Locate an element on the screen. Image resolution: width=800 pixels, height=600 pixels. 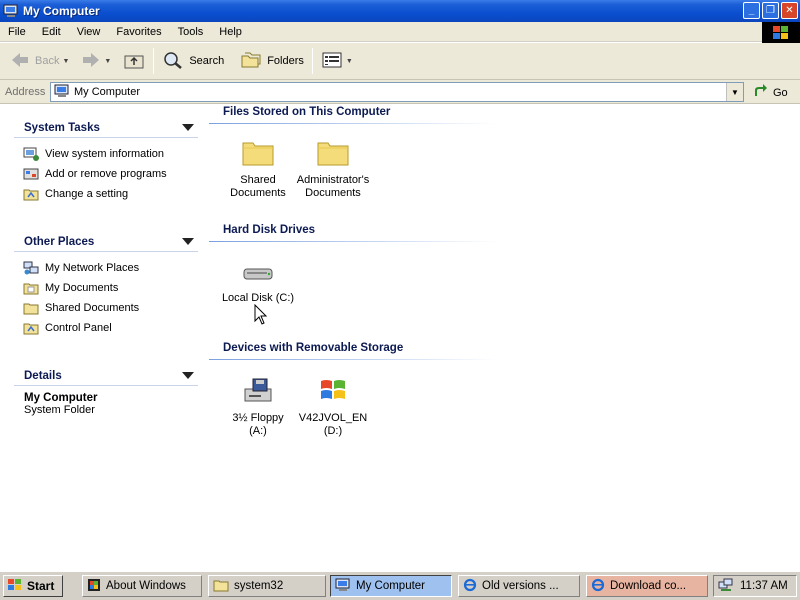
menu-help: Help is located at coordinates (230, 32).